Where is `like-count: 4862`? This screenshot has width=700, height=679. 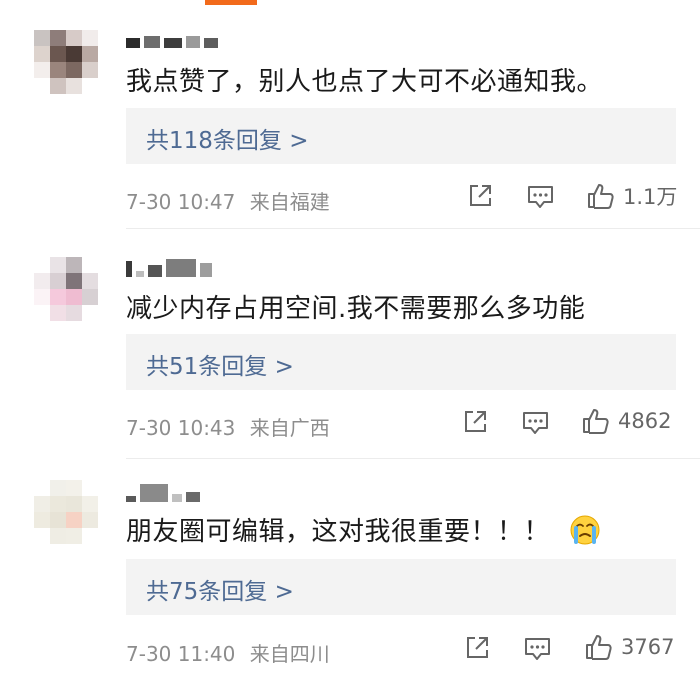 like-count: 4862 is located at coordinates (645, 421).